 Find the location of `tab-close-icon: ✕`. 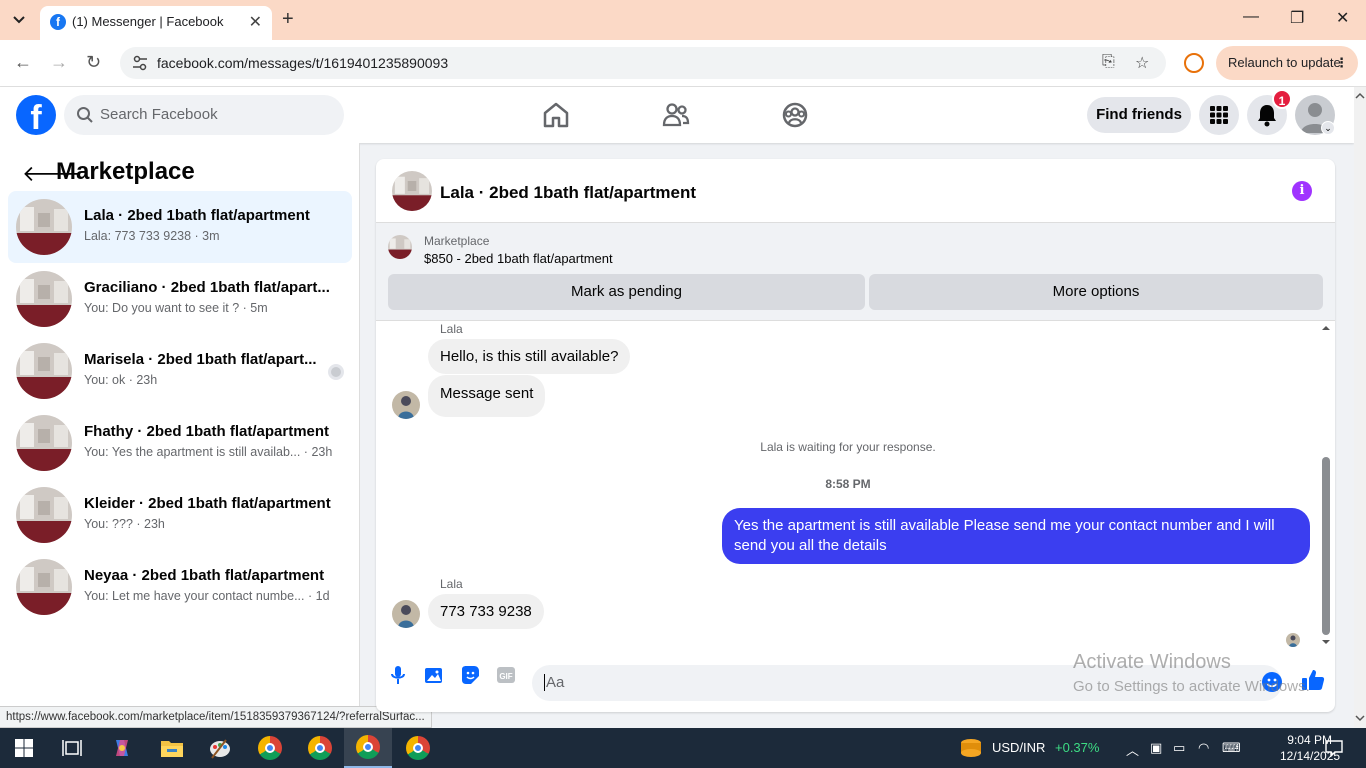

tab-close-icon: ✕ is located at coordinates (255, 22).